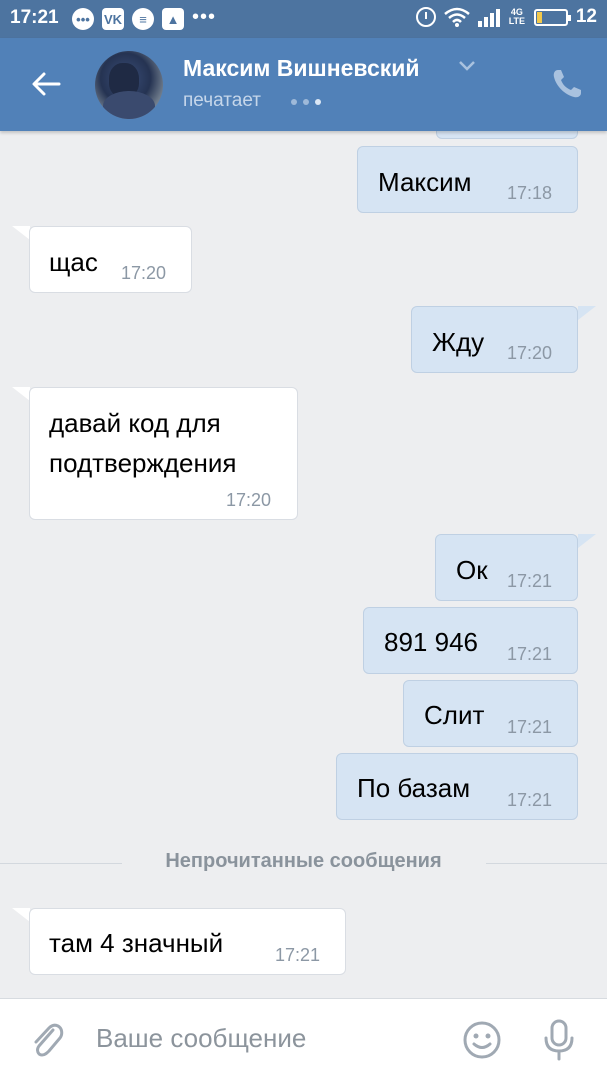  Describe the element at coordinates (301, 68) in the screenshot. I see `contact-name: Максим Вишневский` at that location.